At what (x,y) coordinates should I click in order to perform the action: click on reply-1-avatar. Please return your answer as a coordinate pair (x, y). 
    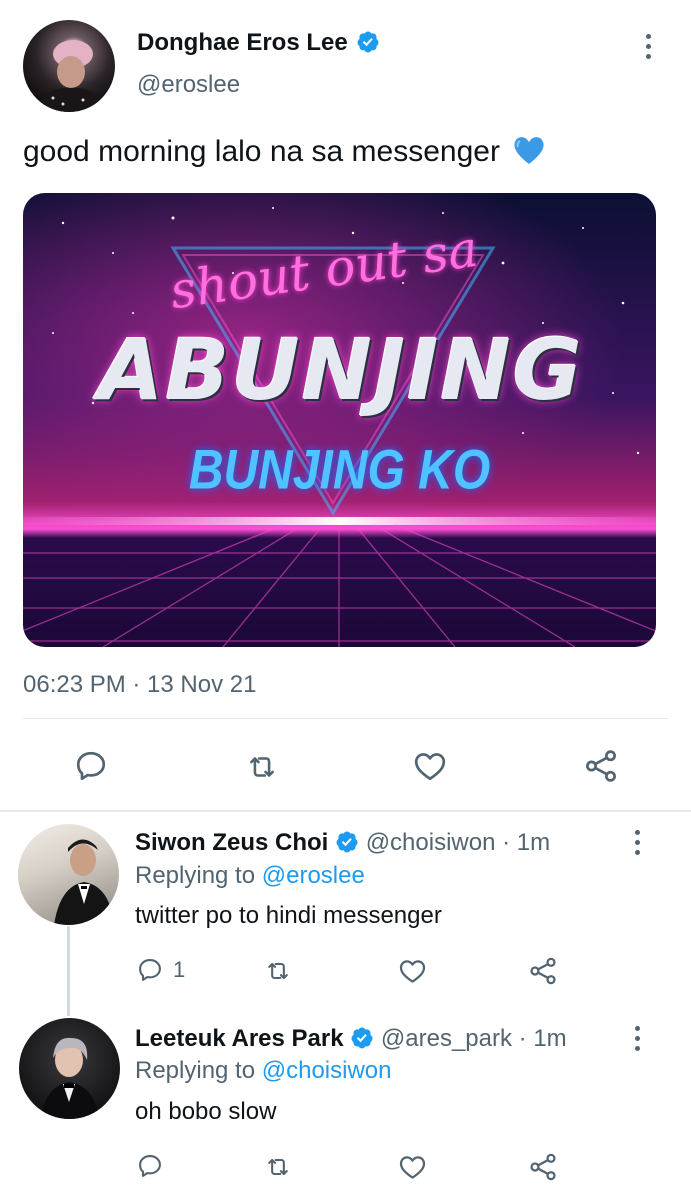
    Looking at the image, I should click on (68, 874).